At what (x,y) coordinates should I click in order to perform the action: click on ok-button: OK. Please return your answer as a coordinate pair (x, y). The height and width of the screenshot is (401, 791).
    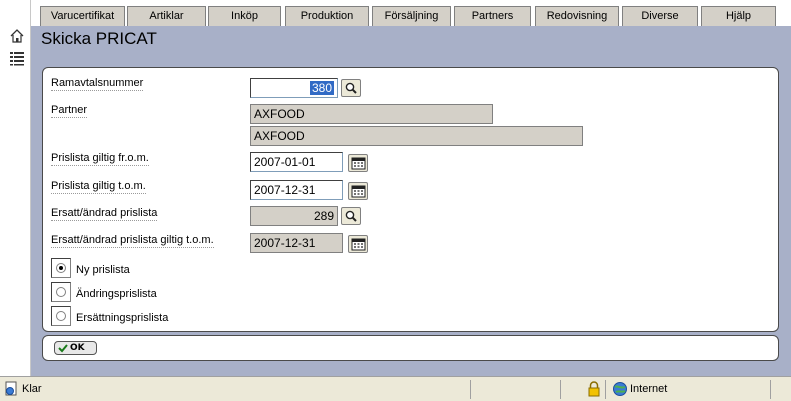
    Looking at the image, I should click on (75, 348).